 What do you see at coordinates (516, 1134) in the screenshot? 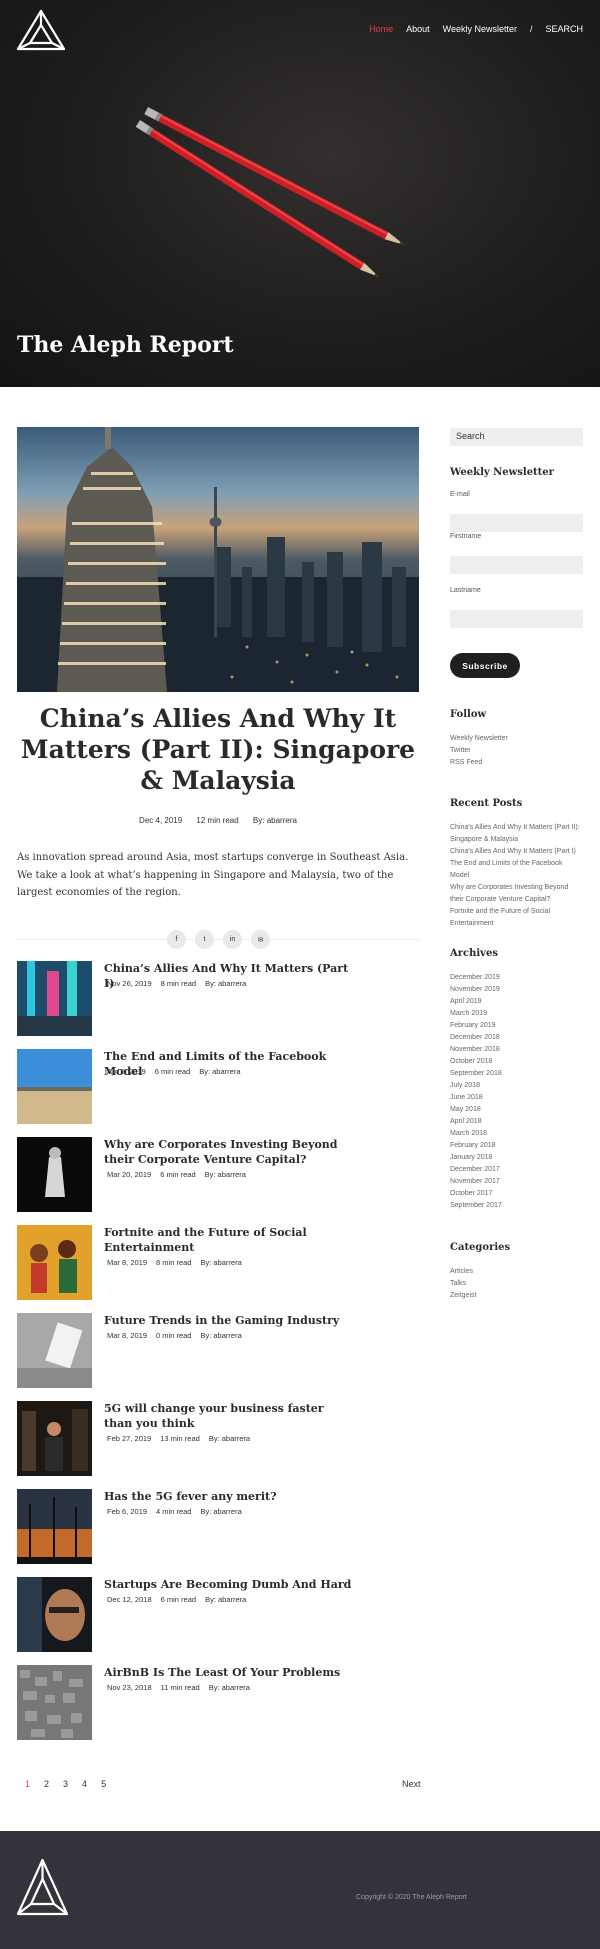
I see `archive-link: March 2018` at bounding box center [516, 1134].